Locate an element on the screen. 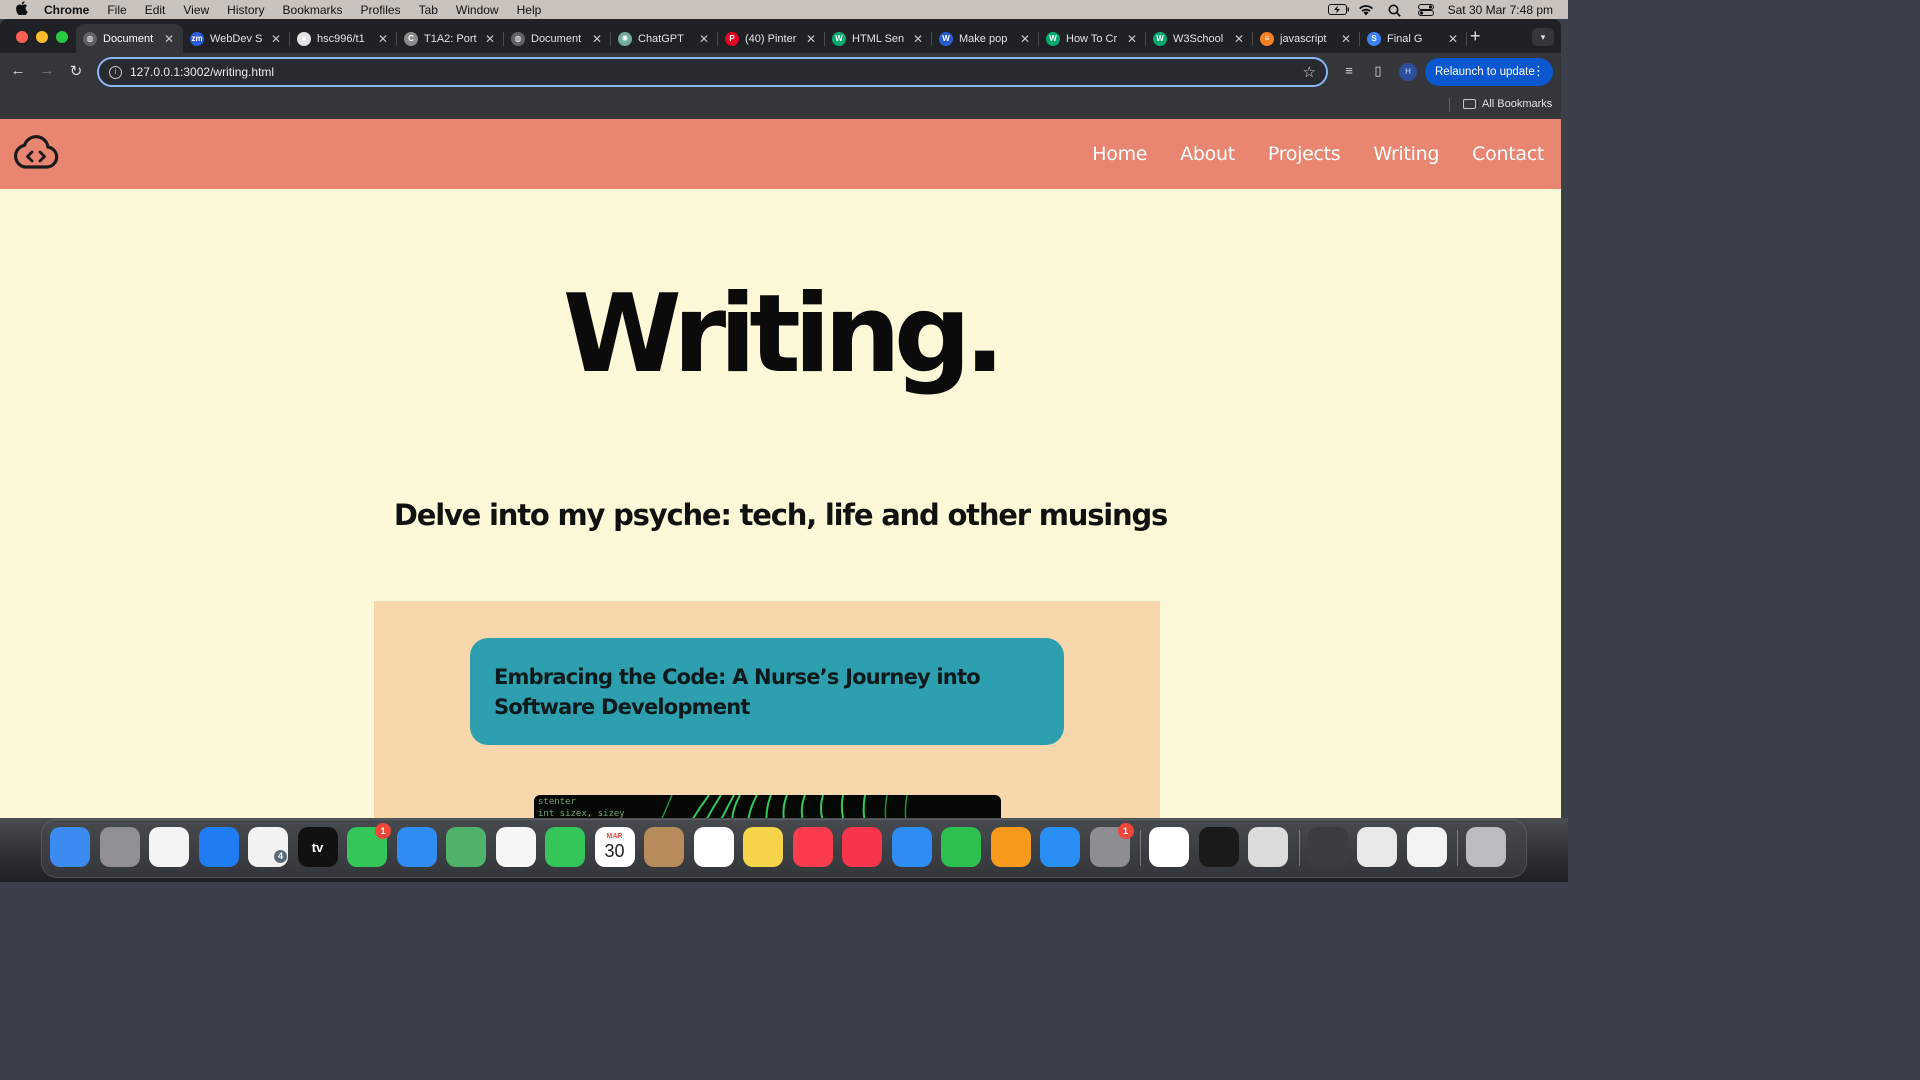 This screenshot has width=1920, height=1080. address-bar: i ☆ is located at coordinates (712, 72).